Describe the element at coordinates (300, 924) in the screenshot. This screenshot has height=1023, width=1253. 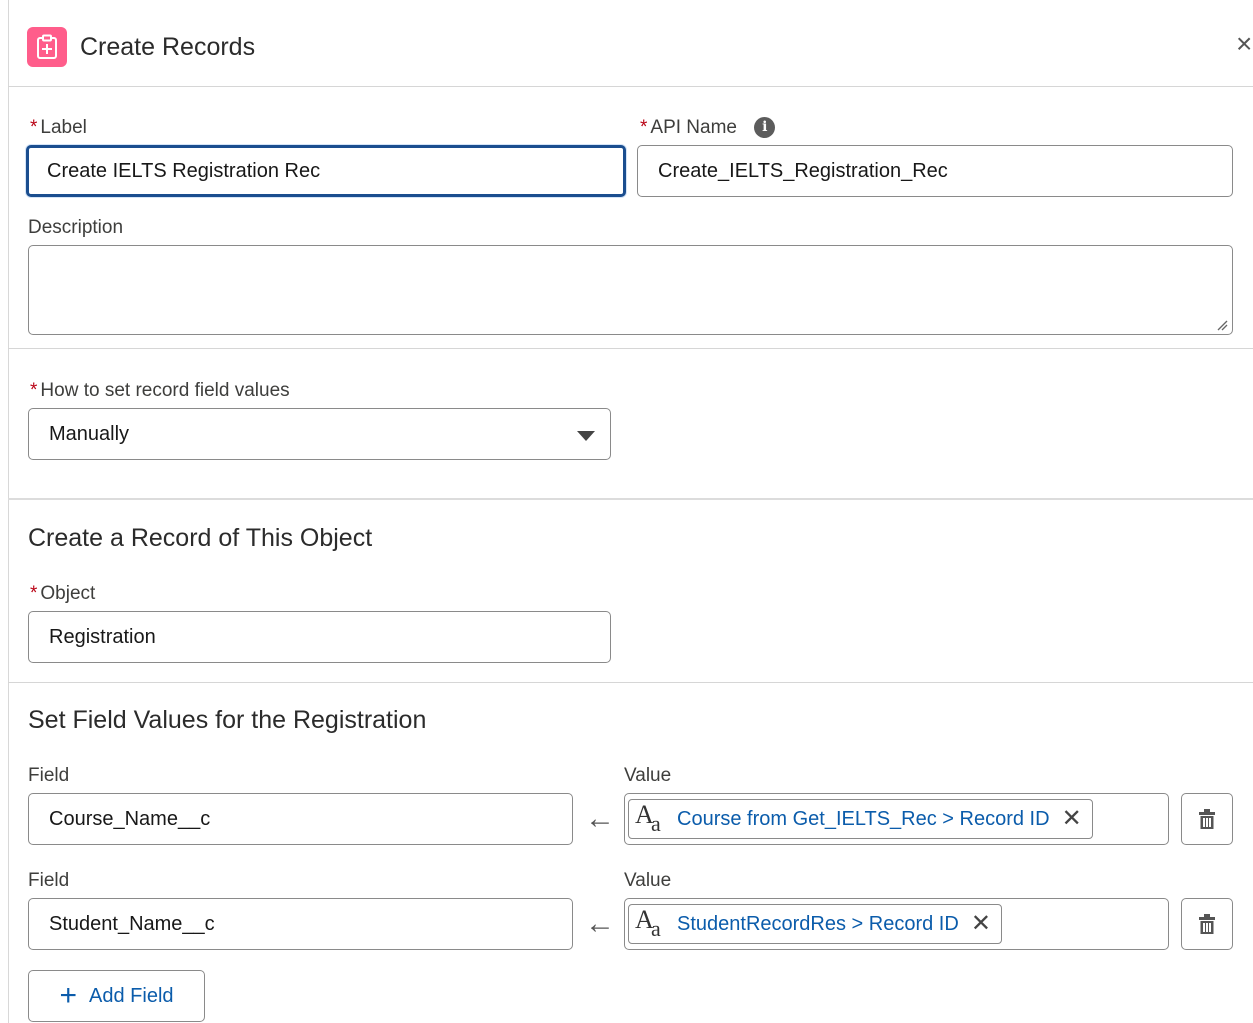
I see `field-input: Student_Name__c` at that location.